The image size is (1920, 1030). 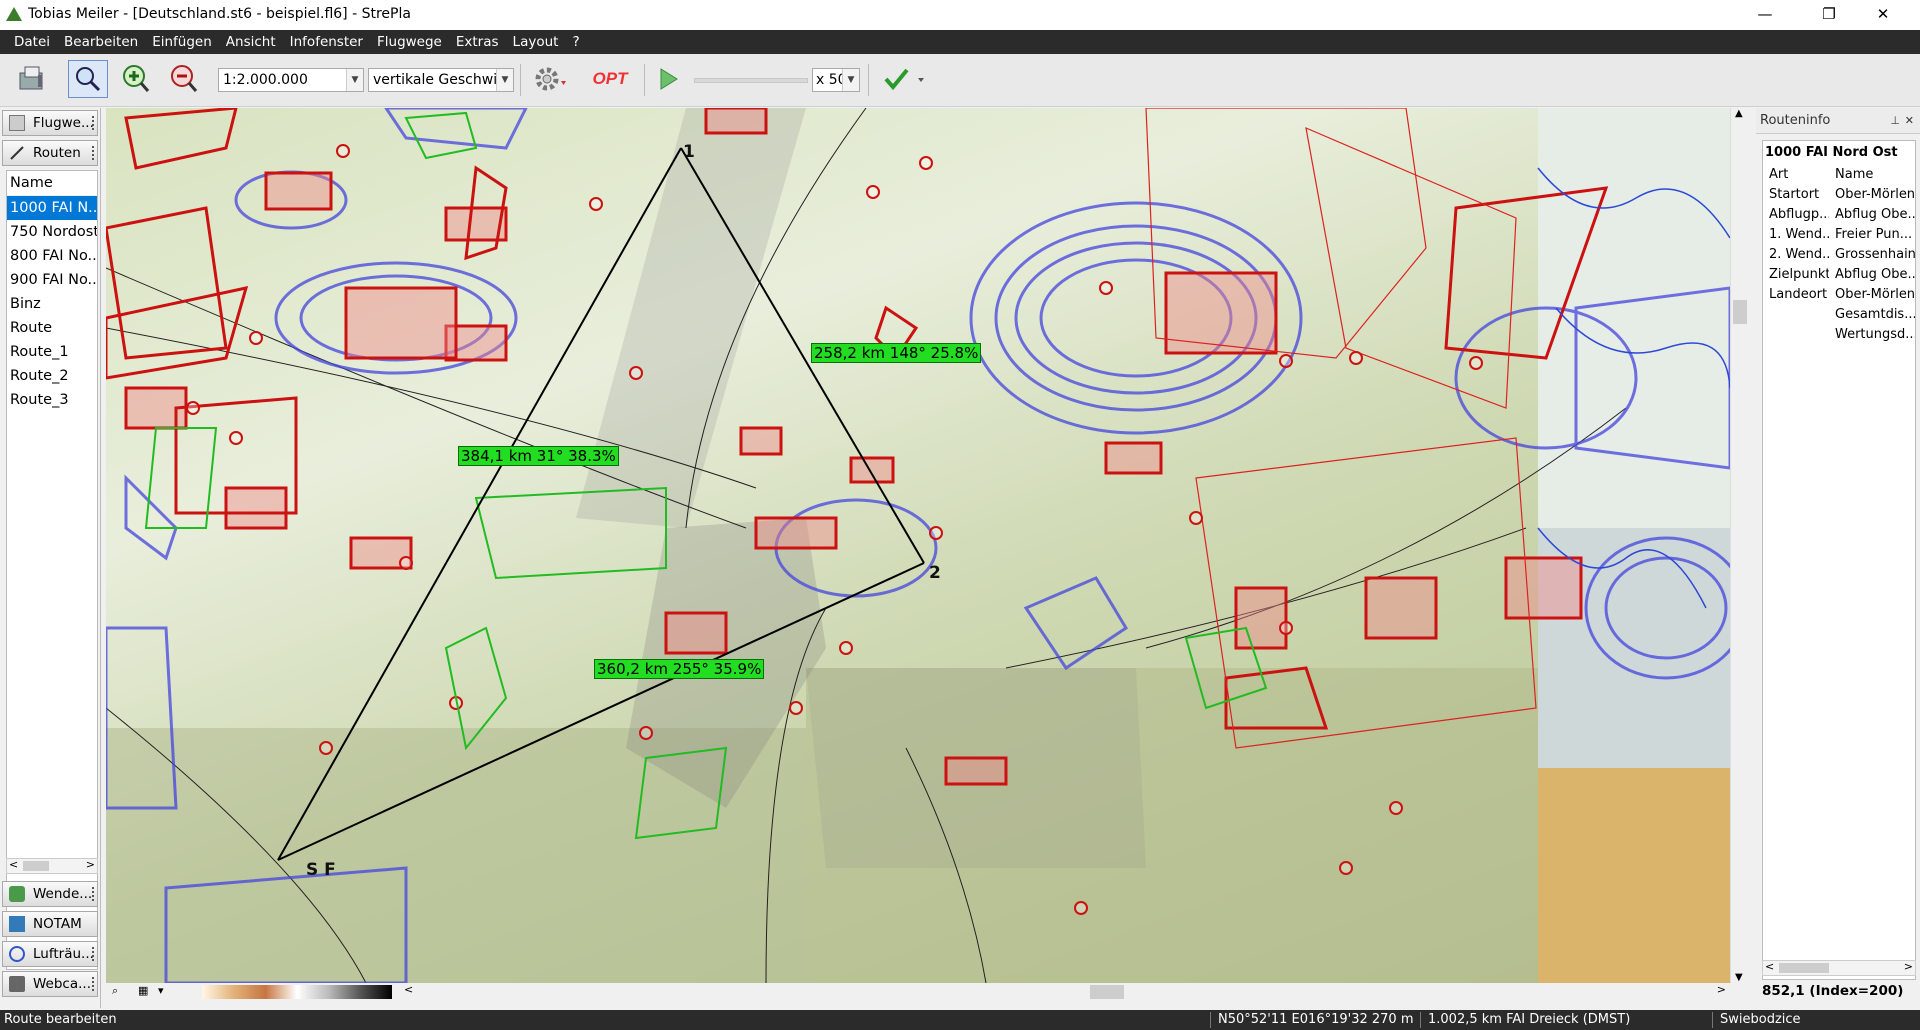 What do you see at coordinates (1739, 113) in the screenshot?
I see `chevron-up-icon: ▲` at bounding box center [1739, 113].